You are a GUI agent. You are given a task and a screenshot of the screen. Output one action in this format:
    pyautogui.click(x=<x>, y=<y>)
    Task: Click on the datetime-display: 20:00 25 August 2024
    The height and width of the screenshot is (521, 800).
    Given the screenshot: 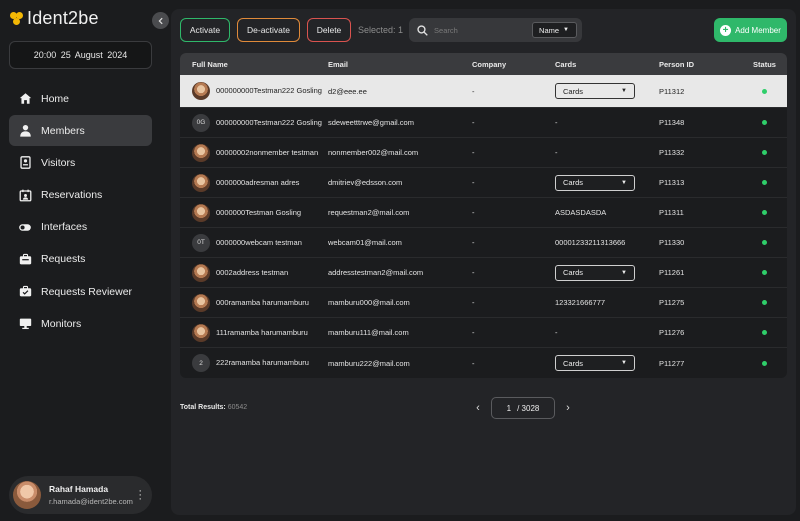 What is the action you would take?
    pyautogui.click(x=80, y=55)
    